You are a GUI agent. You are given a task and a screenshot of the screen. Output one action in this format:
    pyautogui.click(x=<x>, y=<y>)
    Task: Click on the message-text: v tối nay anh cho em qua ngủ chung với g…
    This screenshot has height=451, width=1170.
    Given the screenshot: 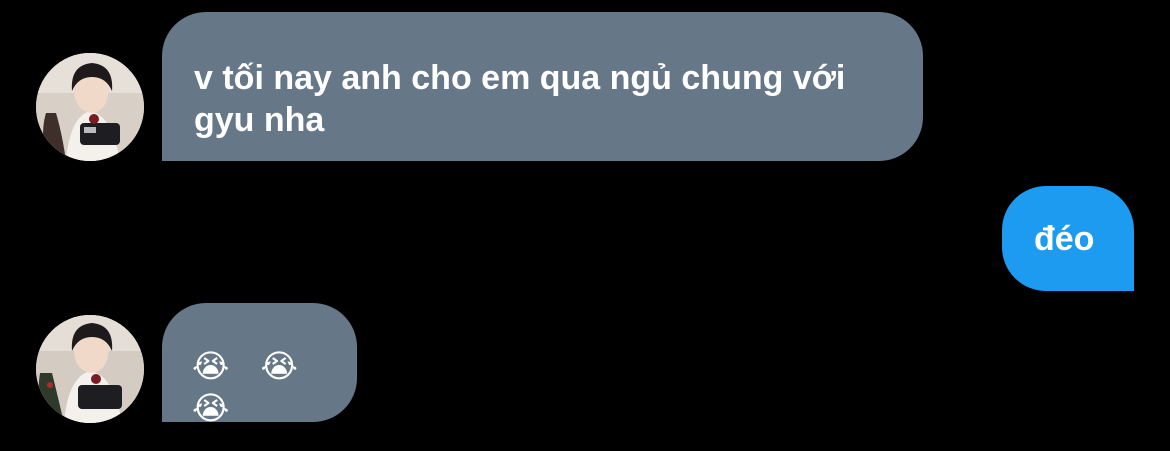 What is the action you would take?
    pyautogui.click(x=520, y=99)
    